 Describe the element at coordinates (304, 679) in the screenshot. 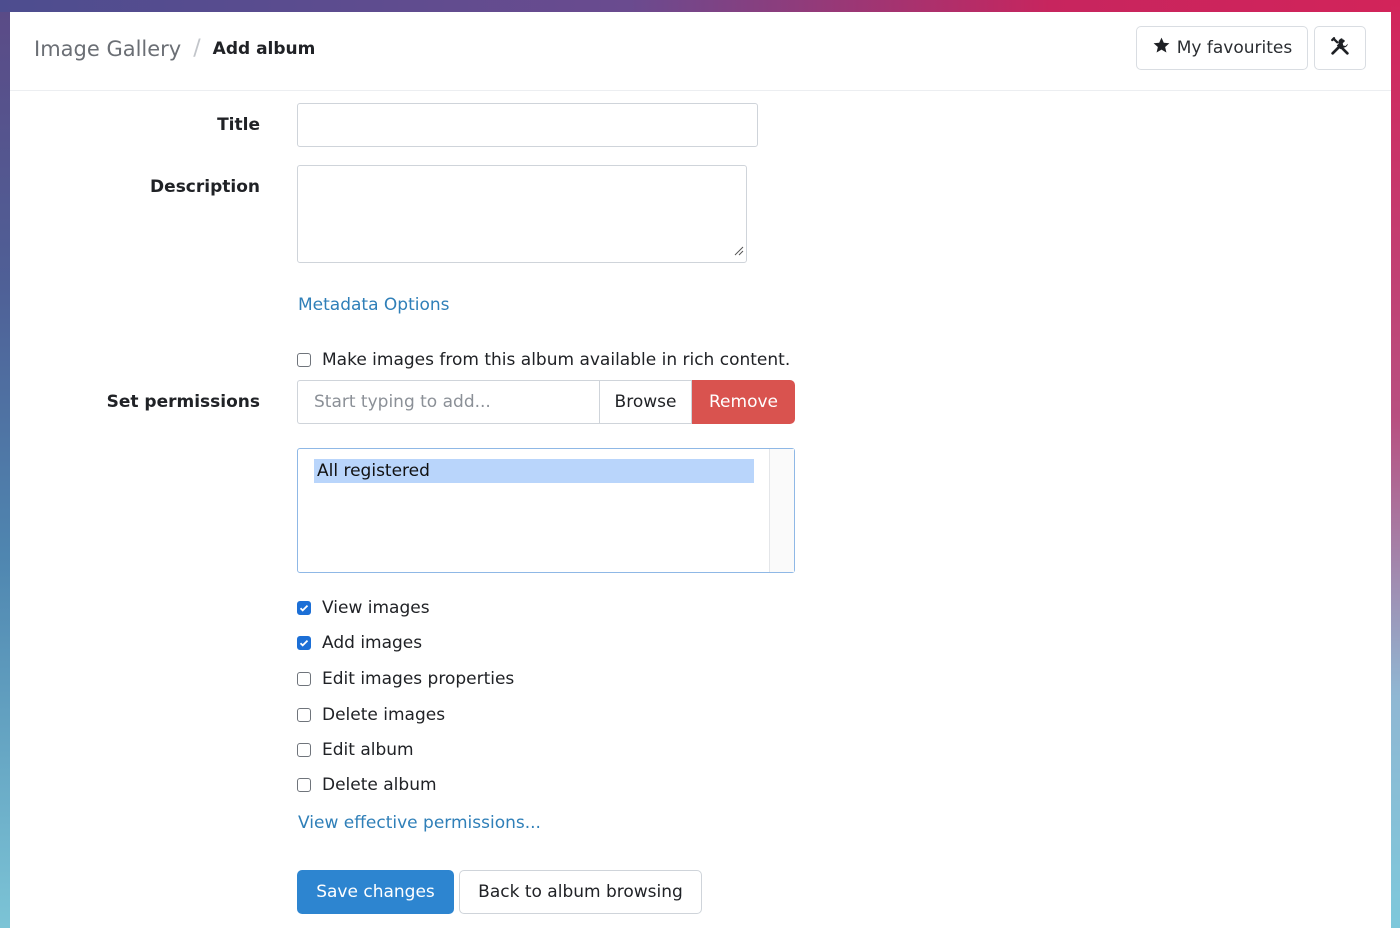

I see `edit-images-properties-checkbox` at that location.